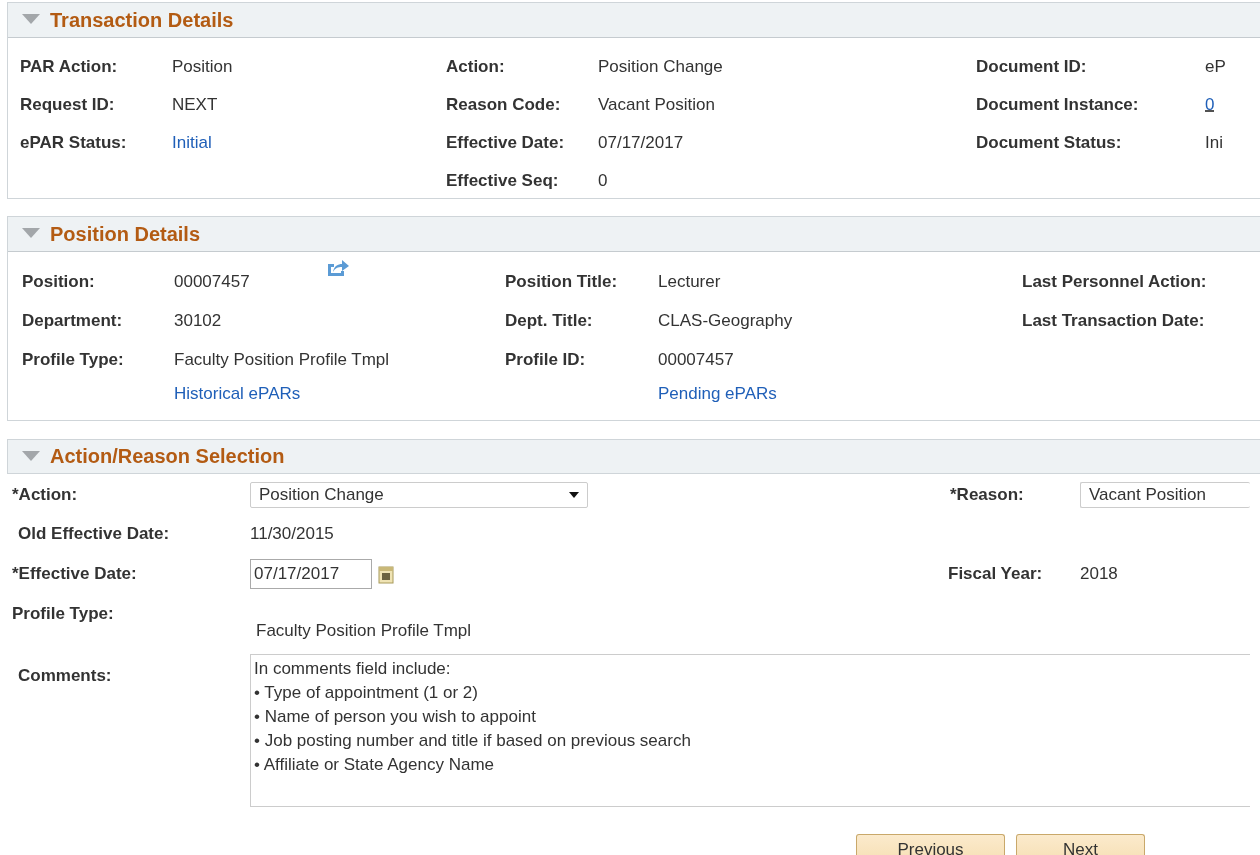 This screenshot has width=1260, height=855. Describe the element at coordinates (1210, 105) in the screenshot. I see `instance-link: 0` at that location.